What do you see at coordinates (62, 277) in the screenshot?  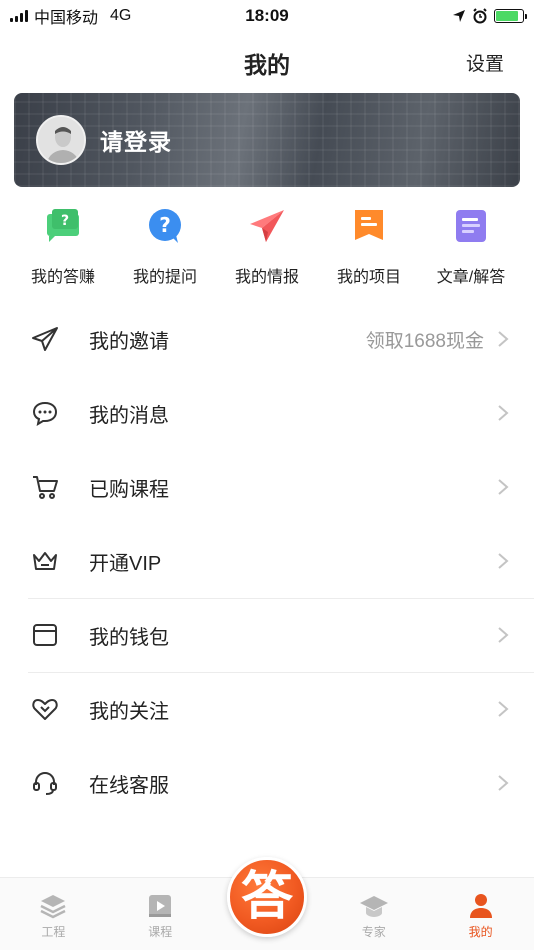 I see `quick-label: 我的答赚` at bounding box center [62, 277].